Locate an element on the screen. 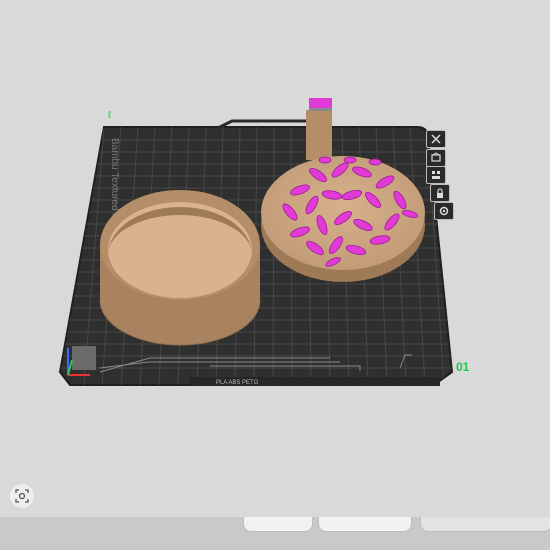  lock-icon is located at coordinates (440, 193).